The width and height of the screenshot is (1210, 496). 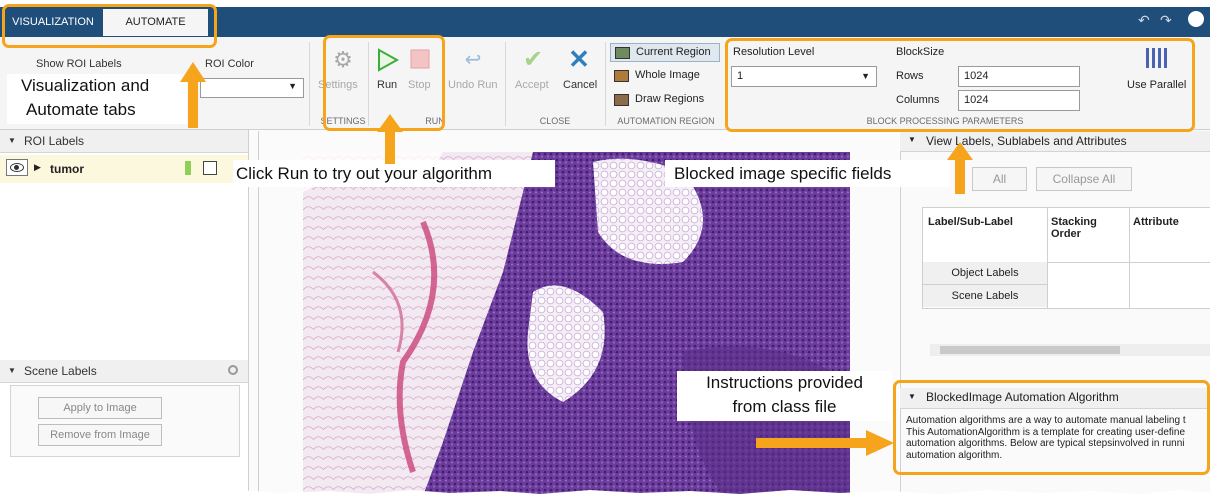 I want to click on expand-arrow-icon: ▶, so click(x=37, y=167).